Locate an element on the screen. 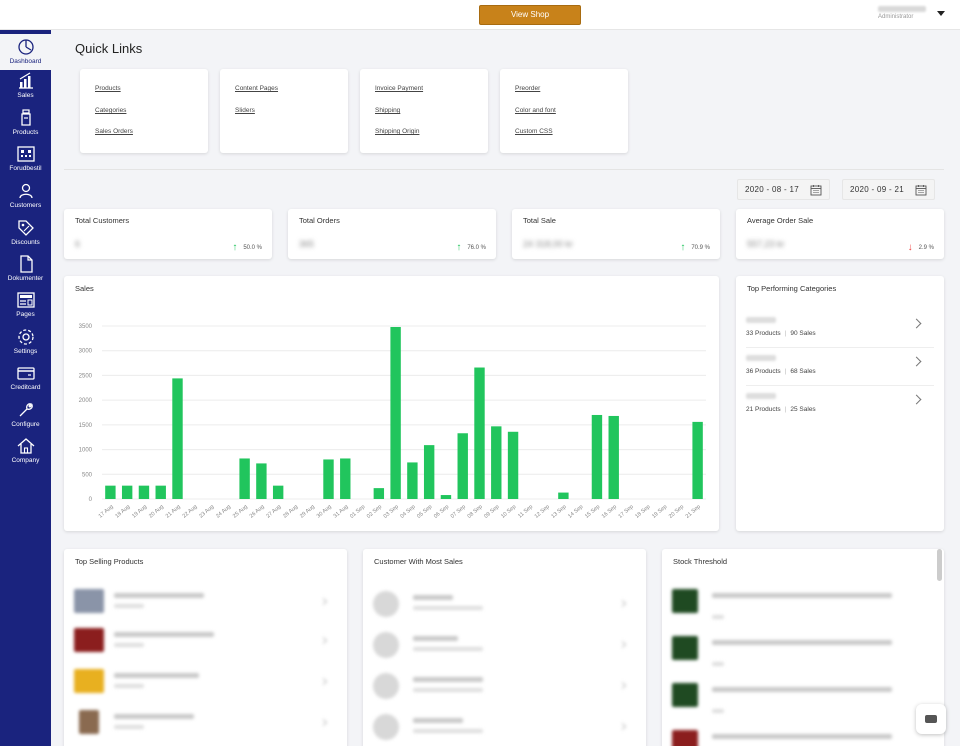 This screenshot has height=746, width=960. category-sales: 90 Sales is located at coordinates (803, 333).